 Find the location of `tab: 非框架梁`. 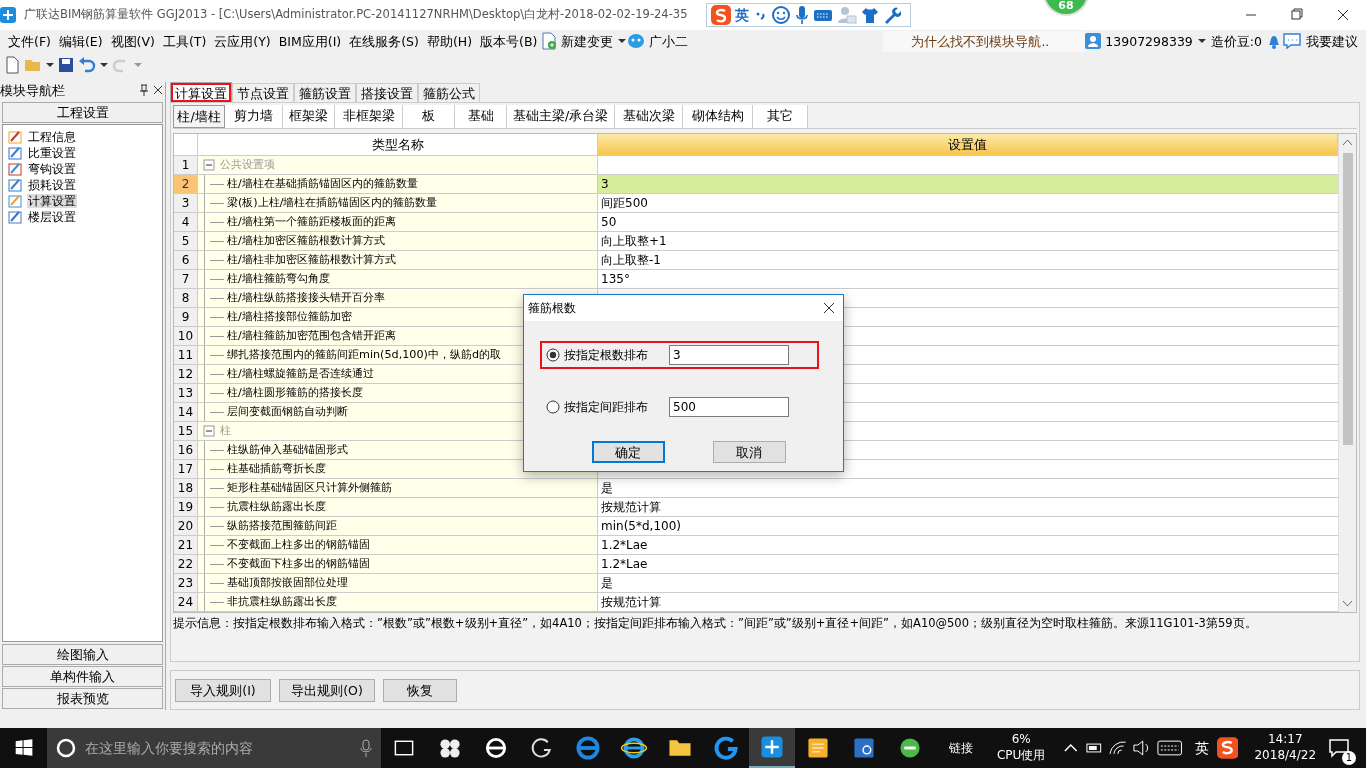

tab: 非框架梁 is located at coordinates (369, 116).